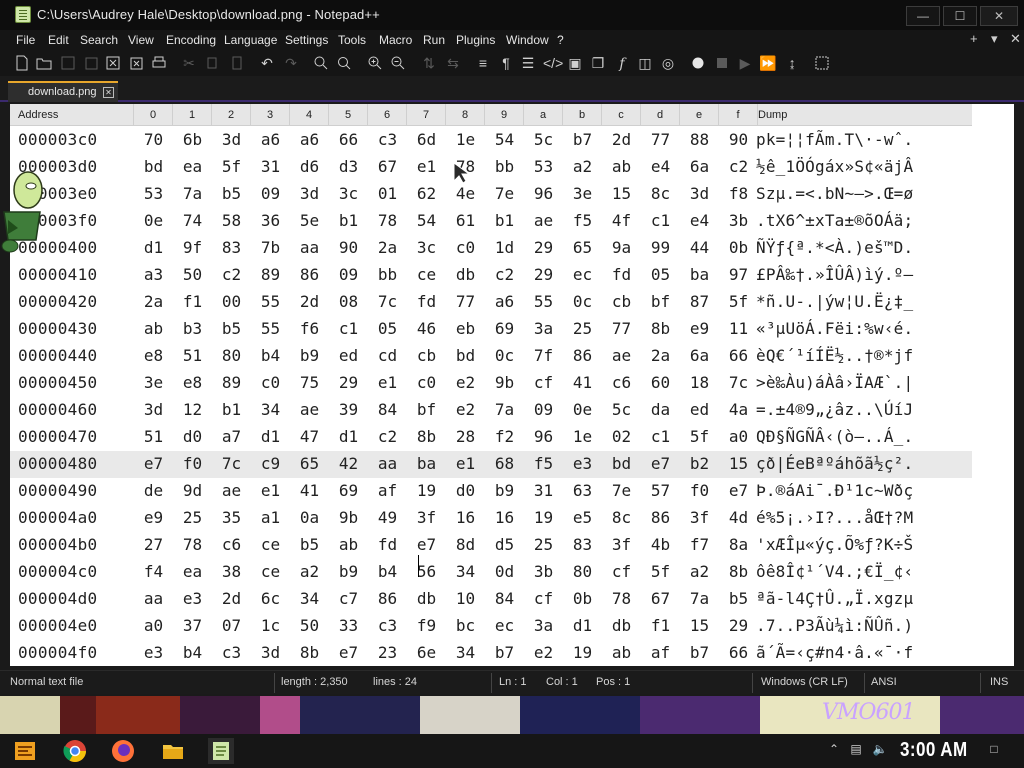 Image resolution: width=1024 pixels, height=768 pixels. Describe the element at coordinates (193, 463) in the screenshot. I see `hex-byte: f0` at that location.